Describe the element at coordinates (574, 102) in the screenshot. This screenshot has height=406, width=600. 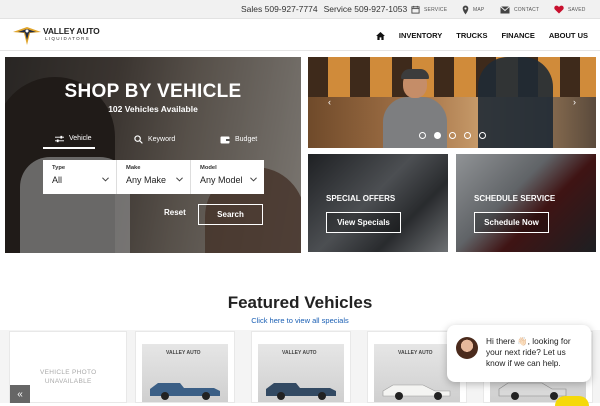
I see `slider-next-arrow: ›` at that location.